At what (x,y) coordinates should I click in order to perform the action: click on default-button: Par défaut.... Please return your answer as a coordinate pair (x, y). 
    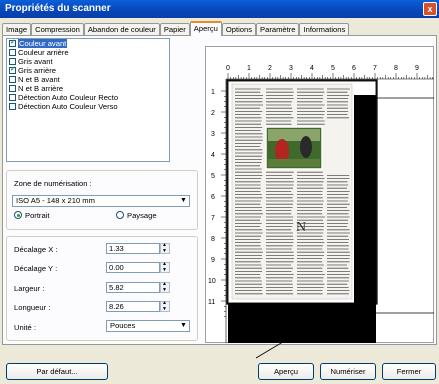
    Looking at the image, I should click on (57, 371).